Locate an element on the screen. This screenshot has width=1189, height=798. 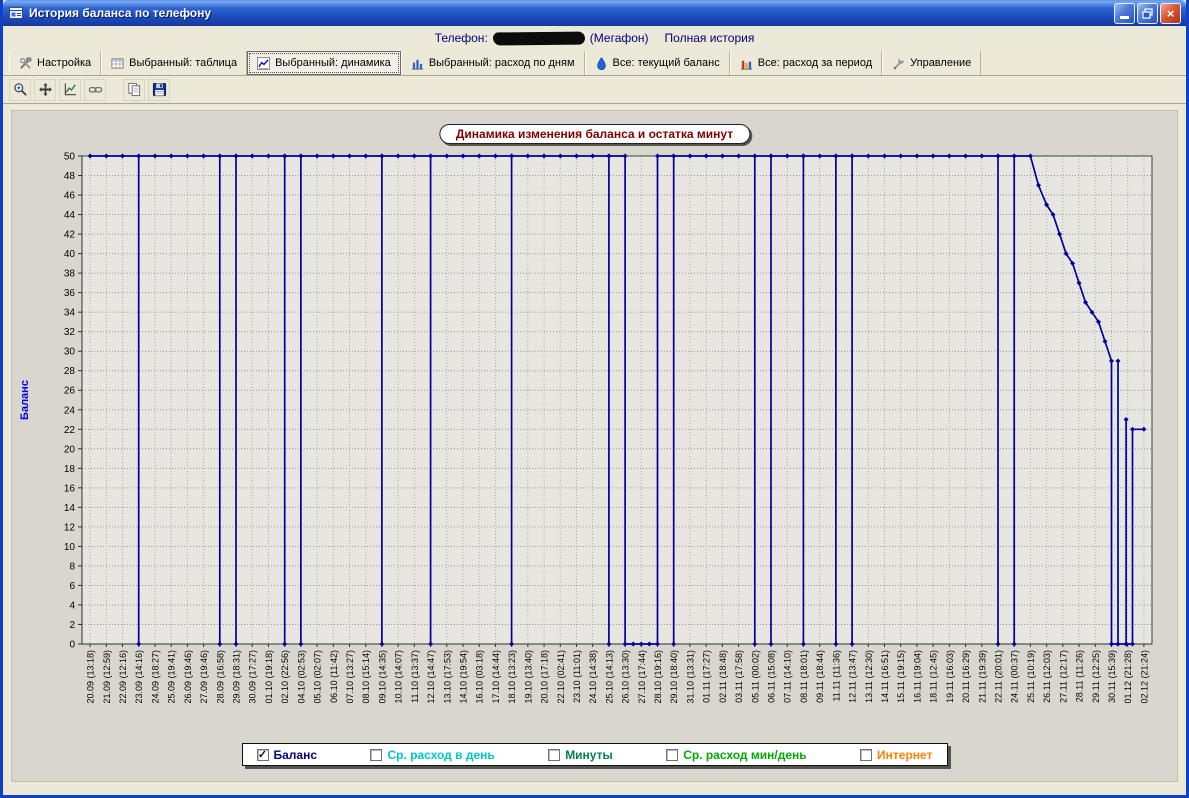
zoom-in-button is located at coordinates (20, 89).